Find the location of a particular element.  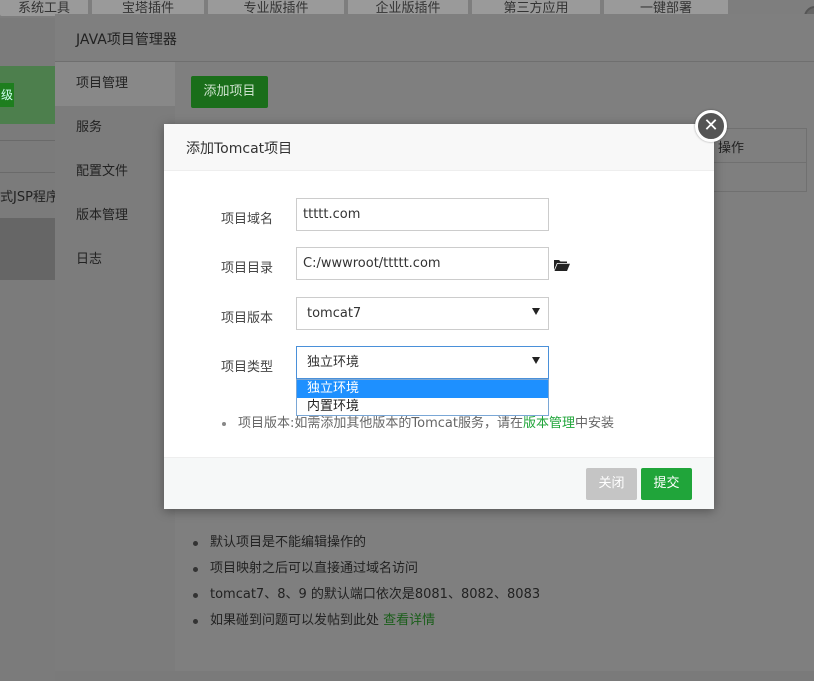

sidebar-item-project-manage: 项目管理 is located at coordinates (115, 84).